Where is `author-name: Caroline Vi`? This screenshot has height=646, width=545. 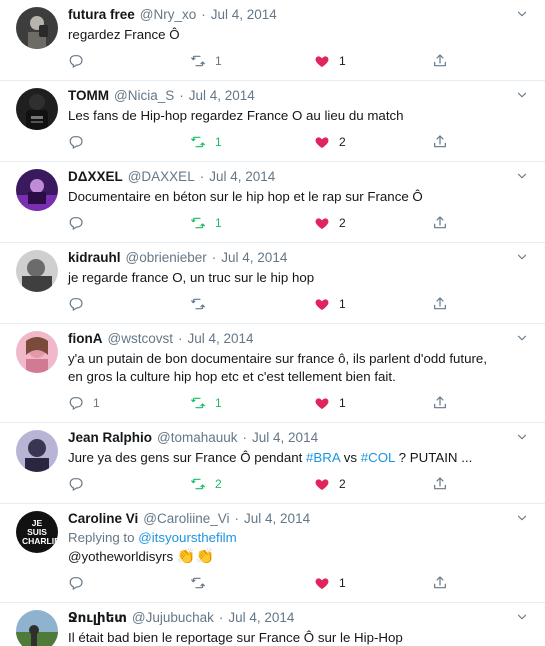 author-name: Caroline Vi is located at coordinates (103, 518).